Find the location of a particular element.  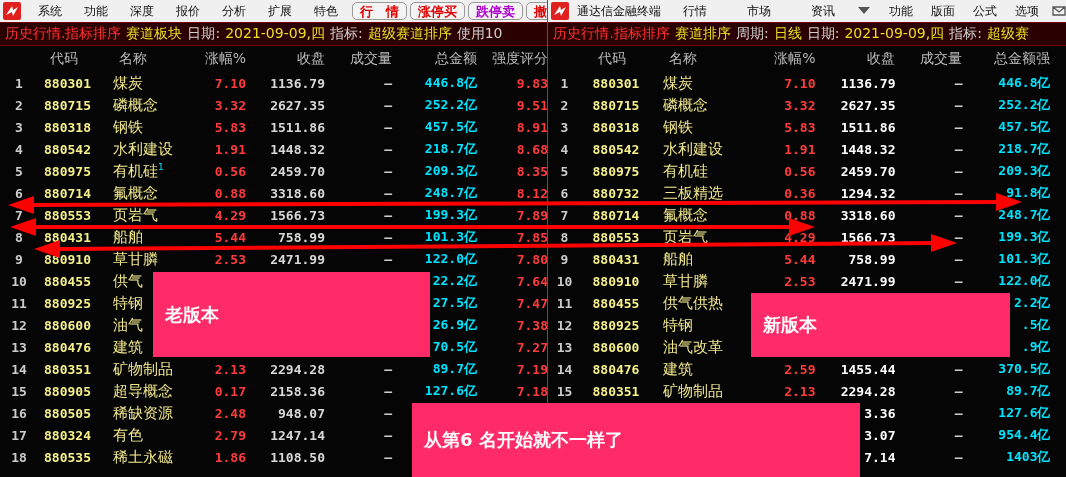

title-text: 赛道排序 is located at coordinates (702, 34).